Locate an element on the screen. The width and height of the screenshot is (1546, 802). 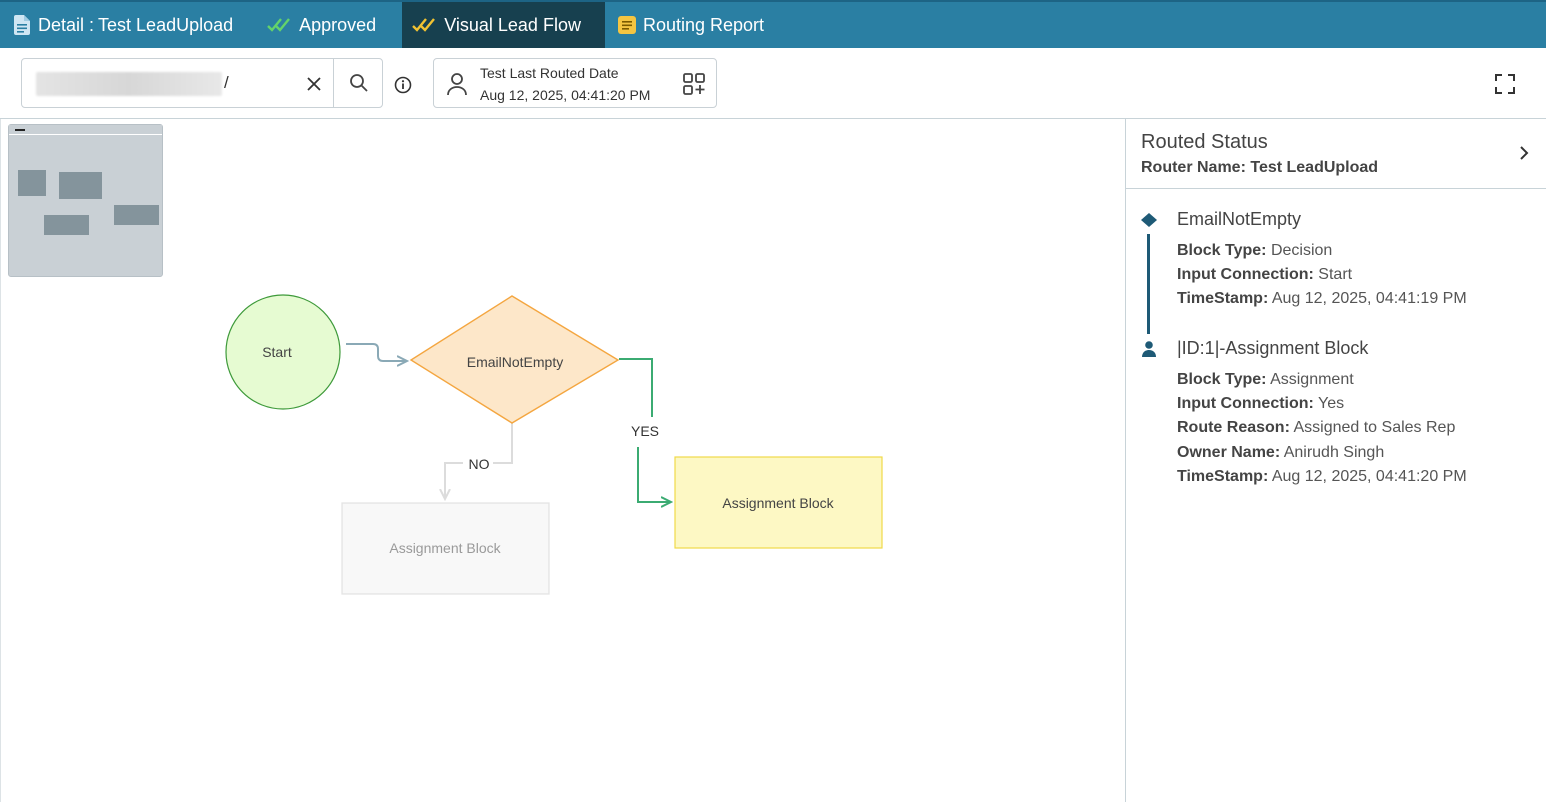
timeline-entry-title: EmailNotEmpty is located at coordinates (1239, 219).